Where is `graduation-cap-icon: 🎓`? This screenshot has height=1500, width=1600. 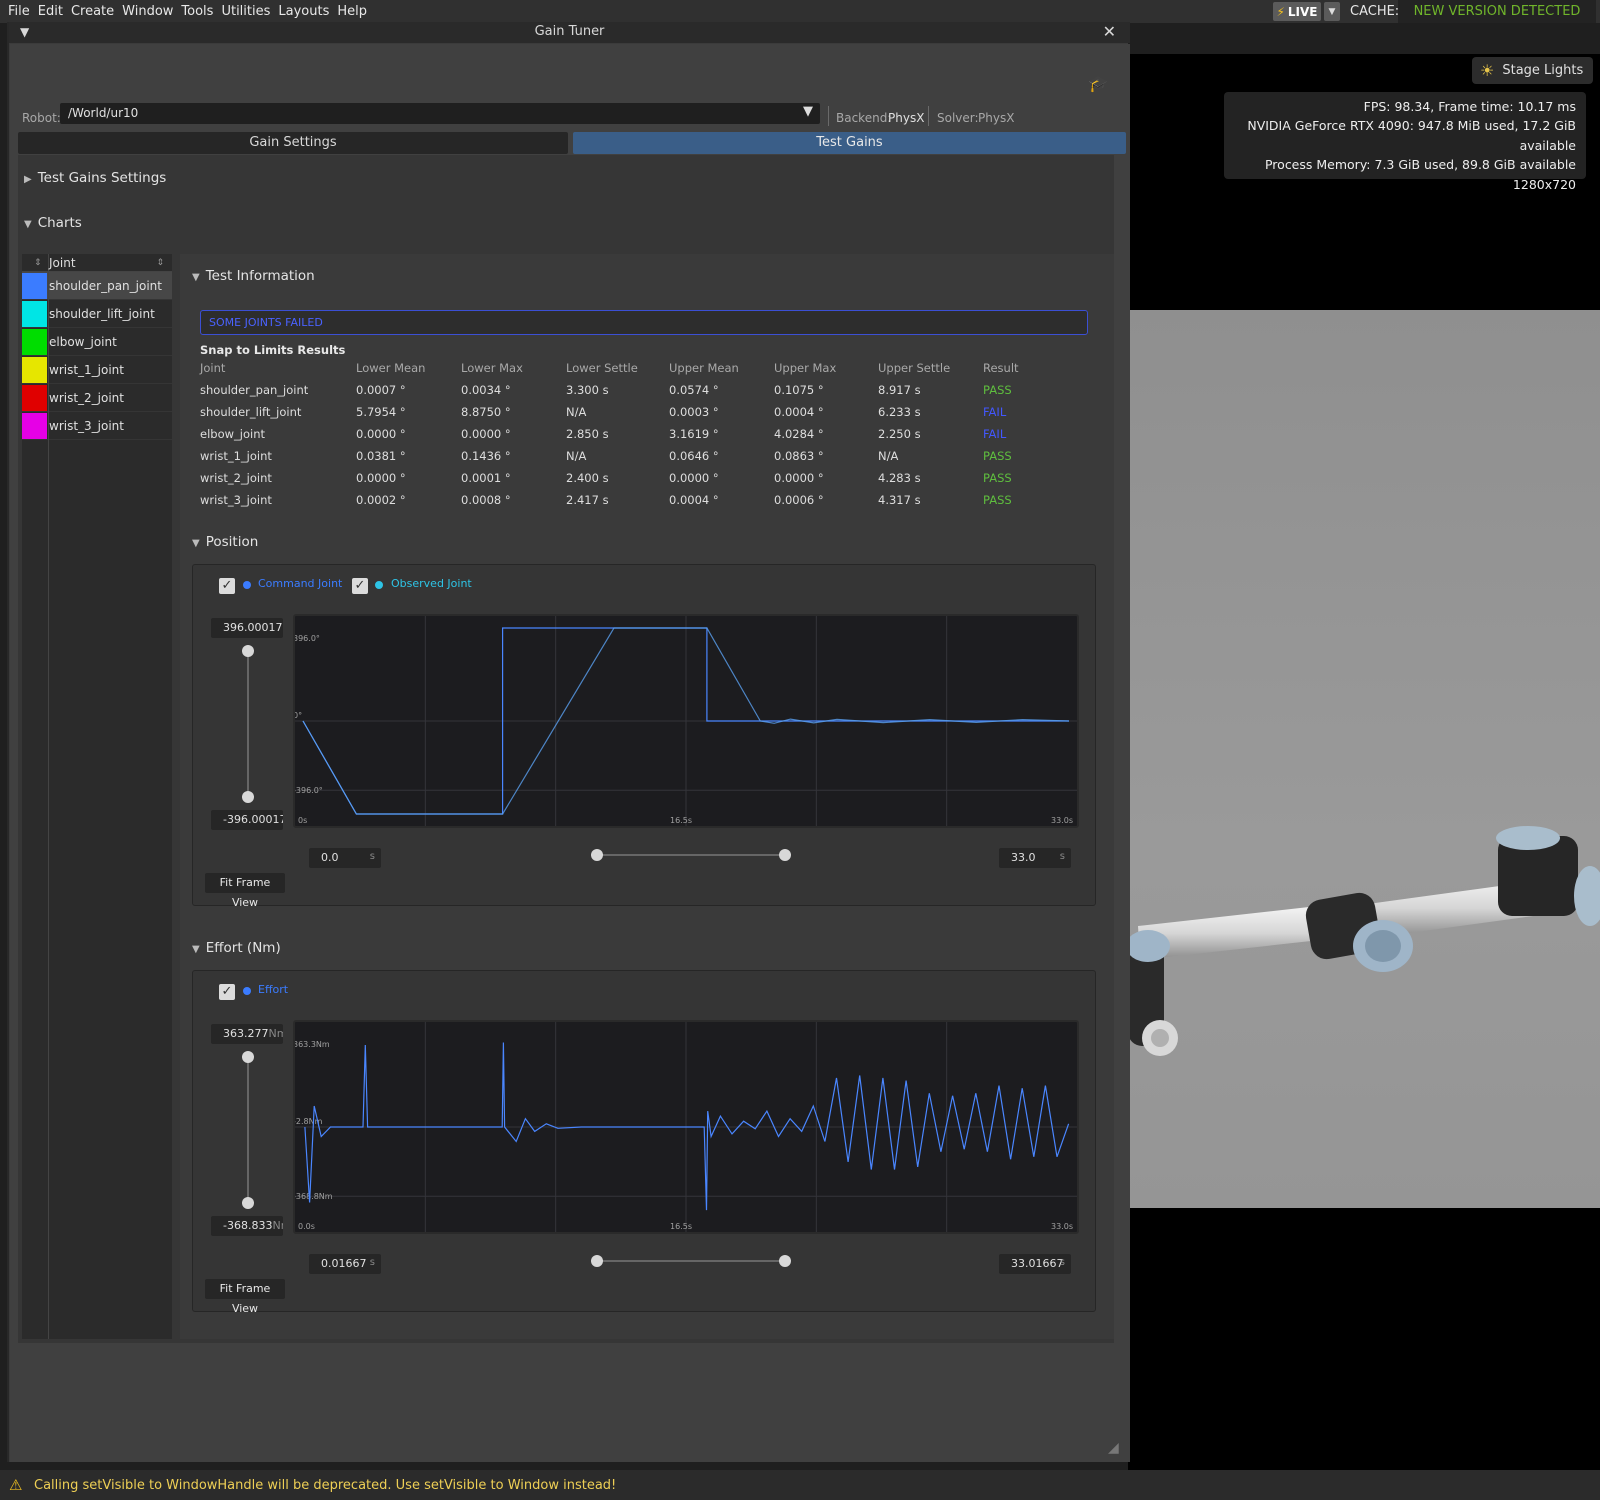 graduation-cap-icon: 🎓 is located at coordinates (1098, 83).